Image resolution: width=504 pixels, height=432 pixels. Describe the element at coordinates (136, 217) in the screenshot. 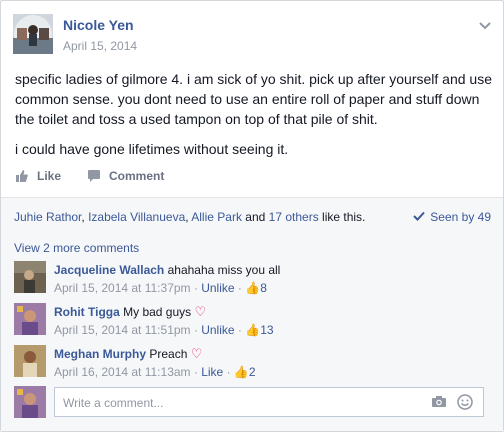

I see `liker-link: Izabela Villanueva` at that location.